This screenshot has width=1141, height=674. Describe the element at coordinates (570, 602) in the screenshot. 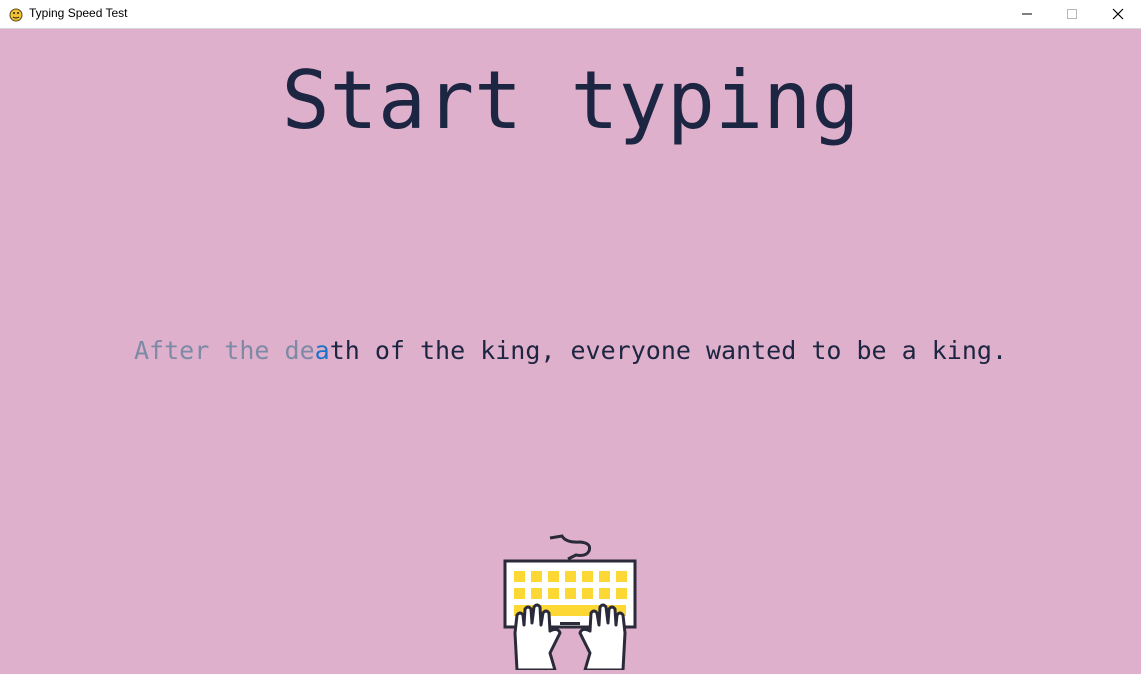

I see `keyboard-with-hands-icon` at that location.